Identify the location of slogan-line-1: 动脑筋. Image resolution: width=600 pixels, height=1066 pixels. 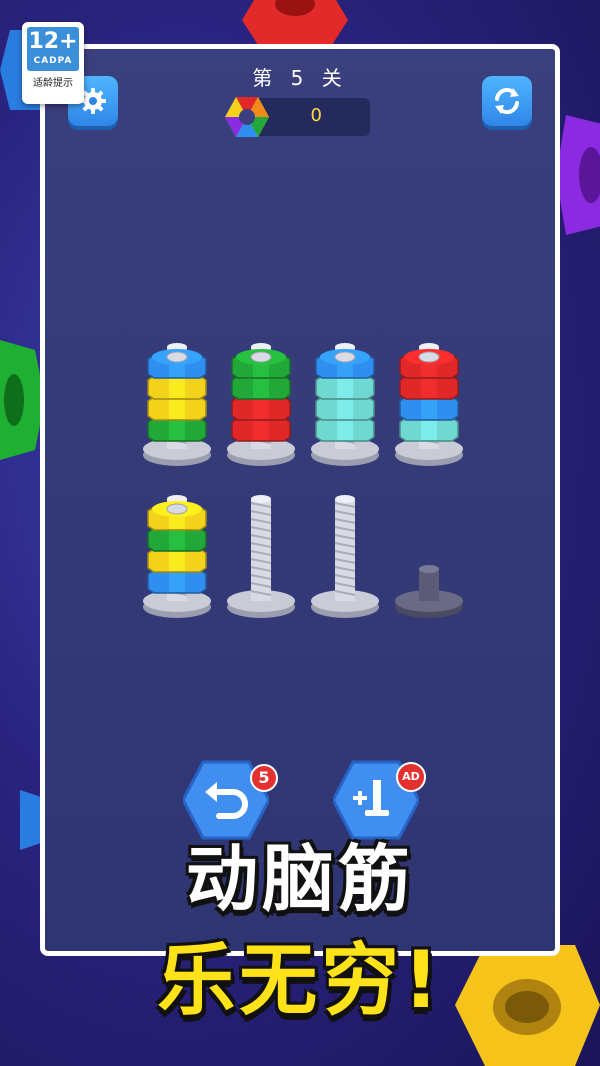
(299, 879).